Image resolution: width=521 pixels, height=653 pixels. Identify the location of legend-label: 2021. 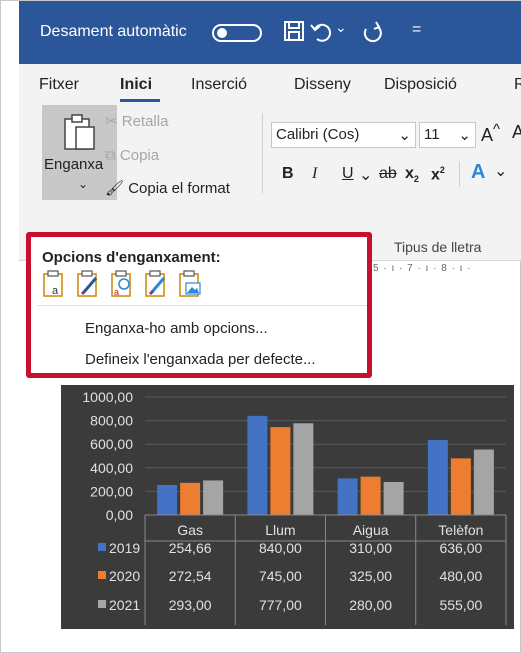
(124, 605).